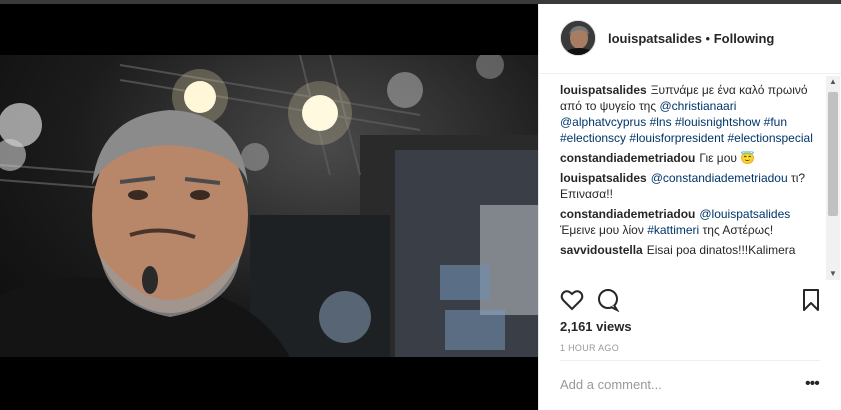  Describe the element at coordinates (676, 138) in the screenshot. I see `hashtag-link: #louisforpresident` at that location.